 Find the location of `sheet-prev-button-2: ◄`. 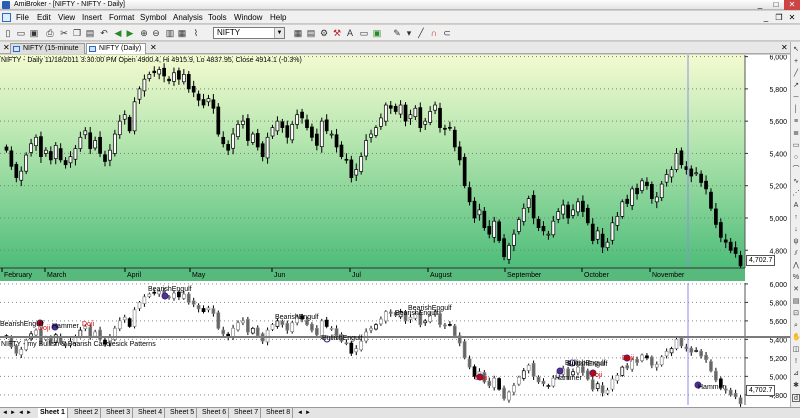

sheet-prev-button-2: ◄ is located at coordinates (21, 413).